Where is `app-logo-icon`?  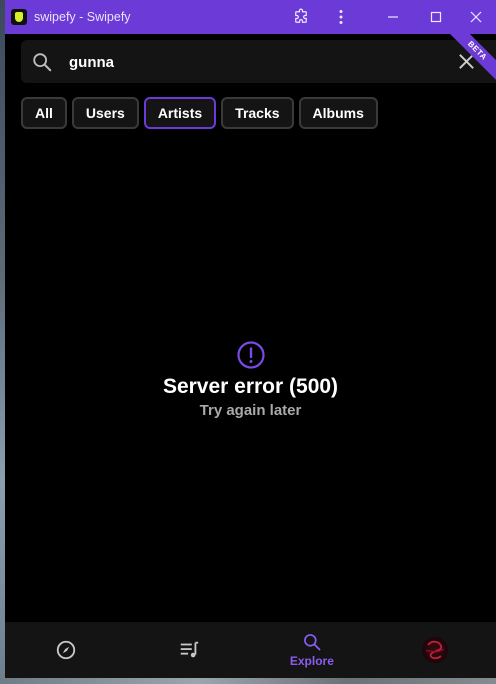
app-logo-icon is located at coordinates (19, 17).